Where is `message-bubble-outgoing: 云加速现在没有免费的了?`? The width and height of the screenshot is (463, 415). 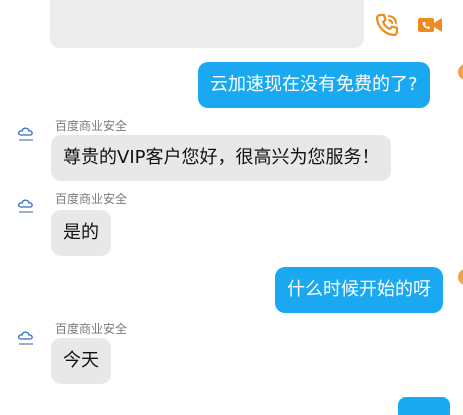 message-bubble-outgoing: 云加速现在没有免费的了? is located at coordinates (314, 85).